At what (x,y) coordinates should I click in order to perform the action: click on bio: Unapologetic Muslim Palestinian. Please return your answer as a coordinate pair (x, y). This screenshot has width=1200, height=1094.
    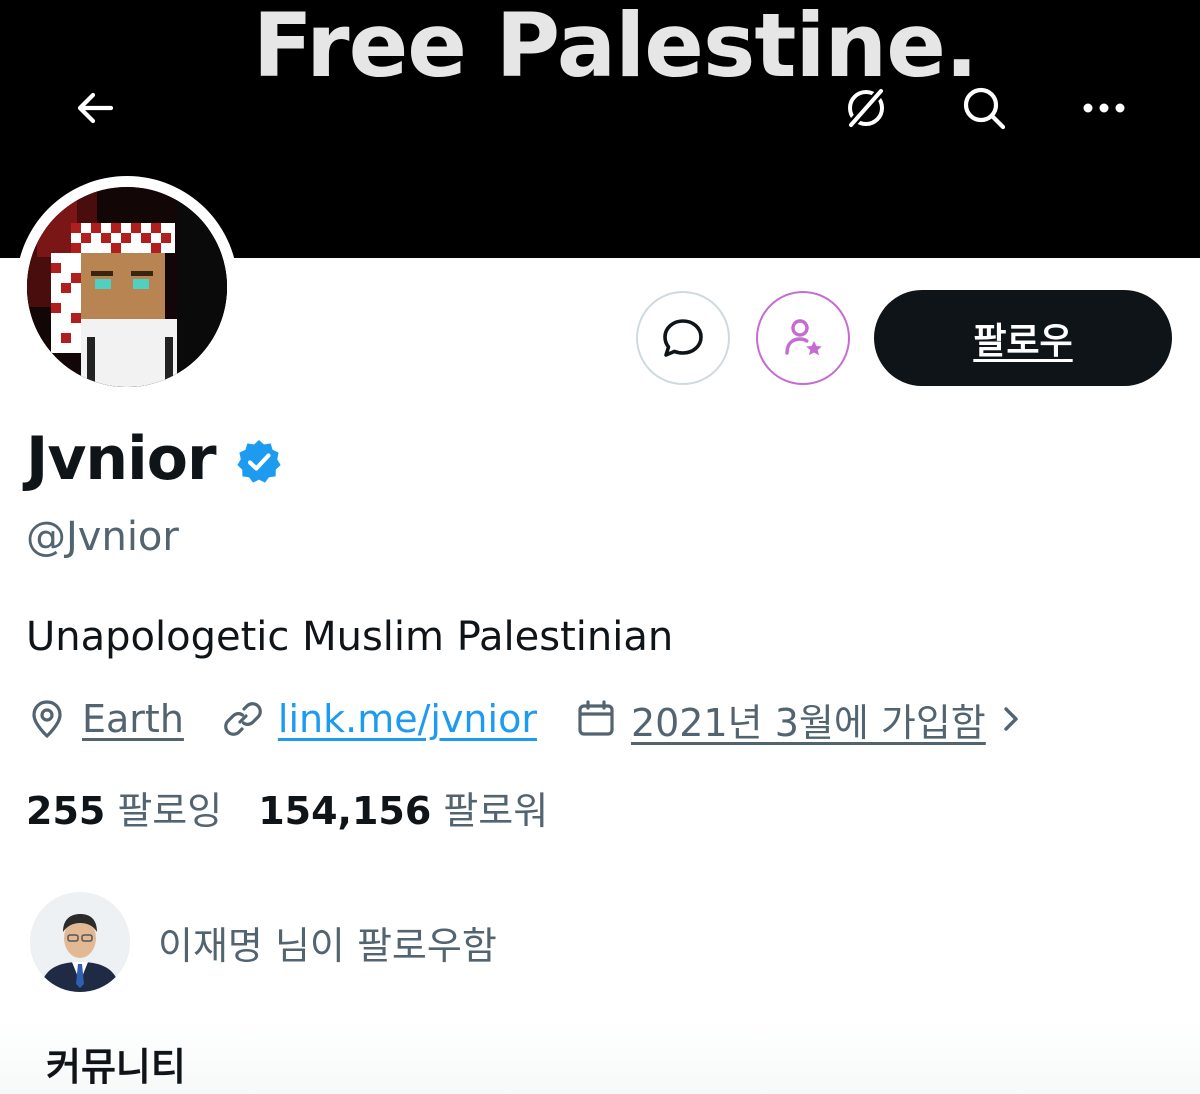
    Looking at the image, I should click on (350, 637).